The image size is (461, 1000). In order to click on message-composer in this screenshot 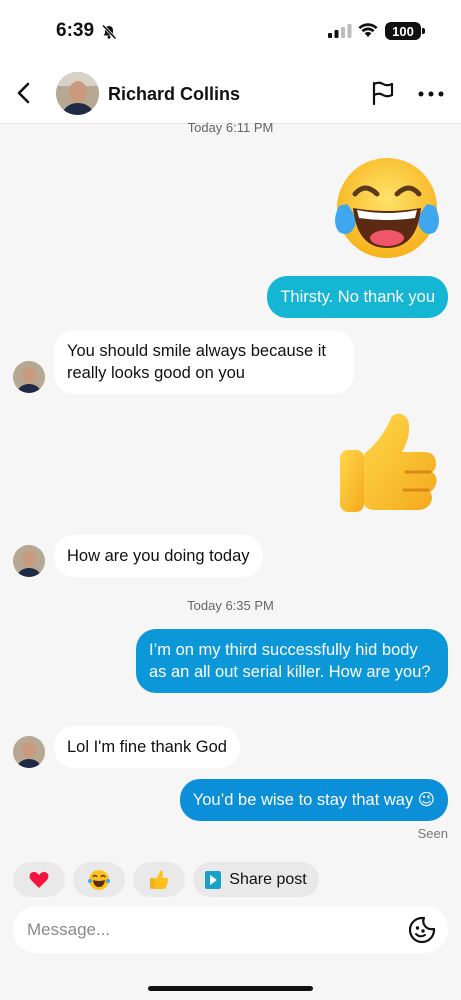, I will do `click(230, 929)`.